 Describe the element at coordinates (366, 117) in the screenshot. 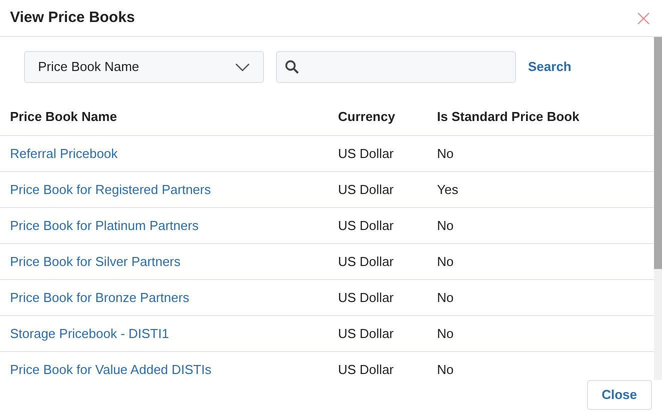

I see `column-header: Currency` at that location.